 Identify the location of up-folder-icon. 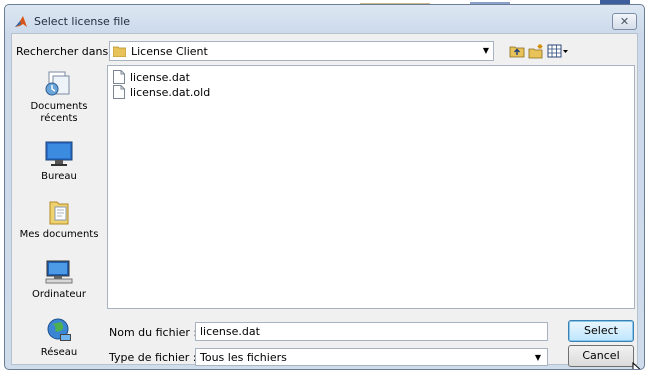
(517, 51).